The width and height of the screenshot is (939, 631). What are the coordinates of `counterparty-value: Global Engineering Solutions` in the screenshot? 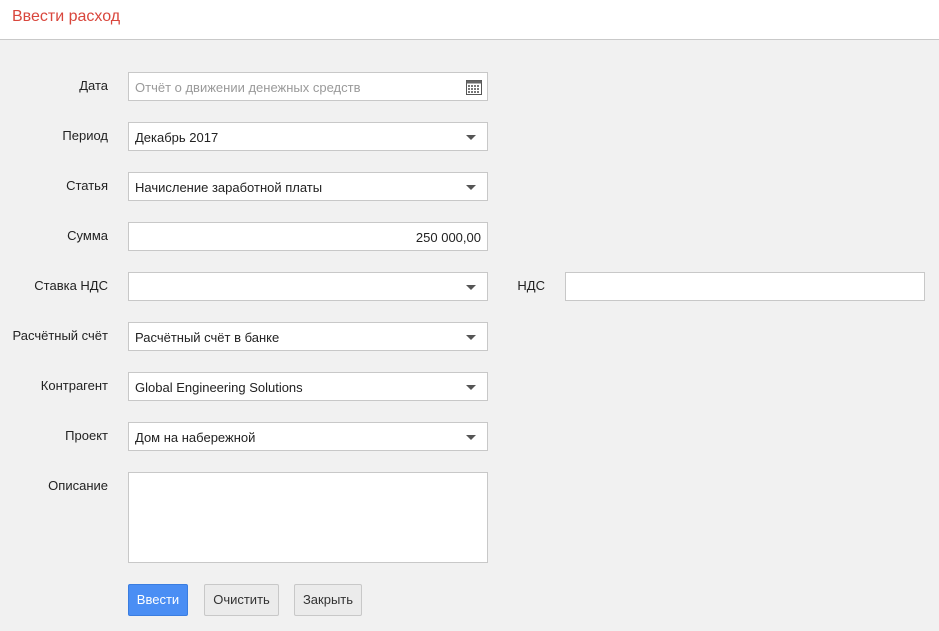 It's located at (219, 387).